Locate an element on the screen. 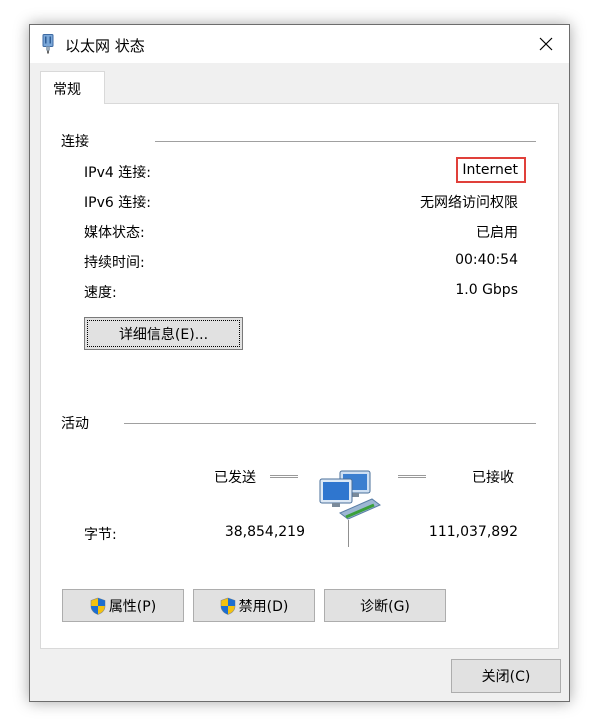 The image size is (601, 726). disable-button: 禁用(D) is located at coordinates (254, 605).